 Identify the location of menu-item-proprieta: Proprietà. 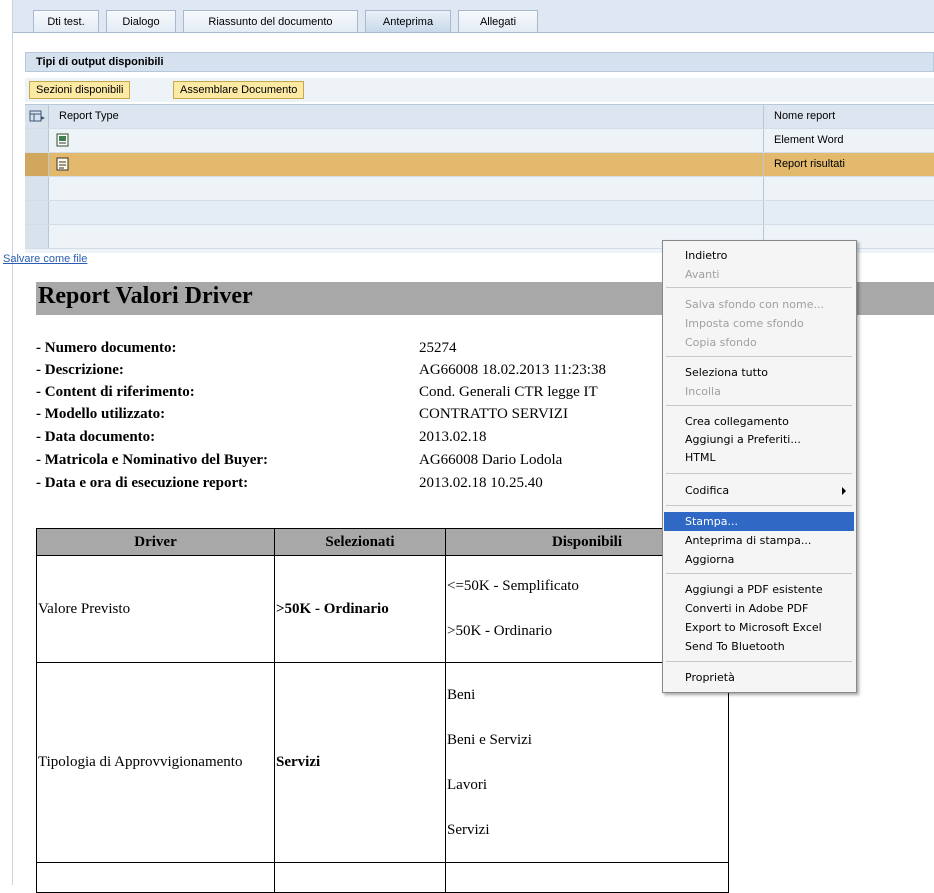
(759, 677).